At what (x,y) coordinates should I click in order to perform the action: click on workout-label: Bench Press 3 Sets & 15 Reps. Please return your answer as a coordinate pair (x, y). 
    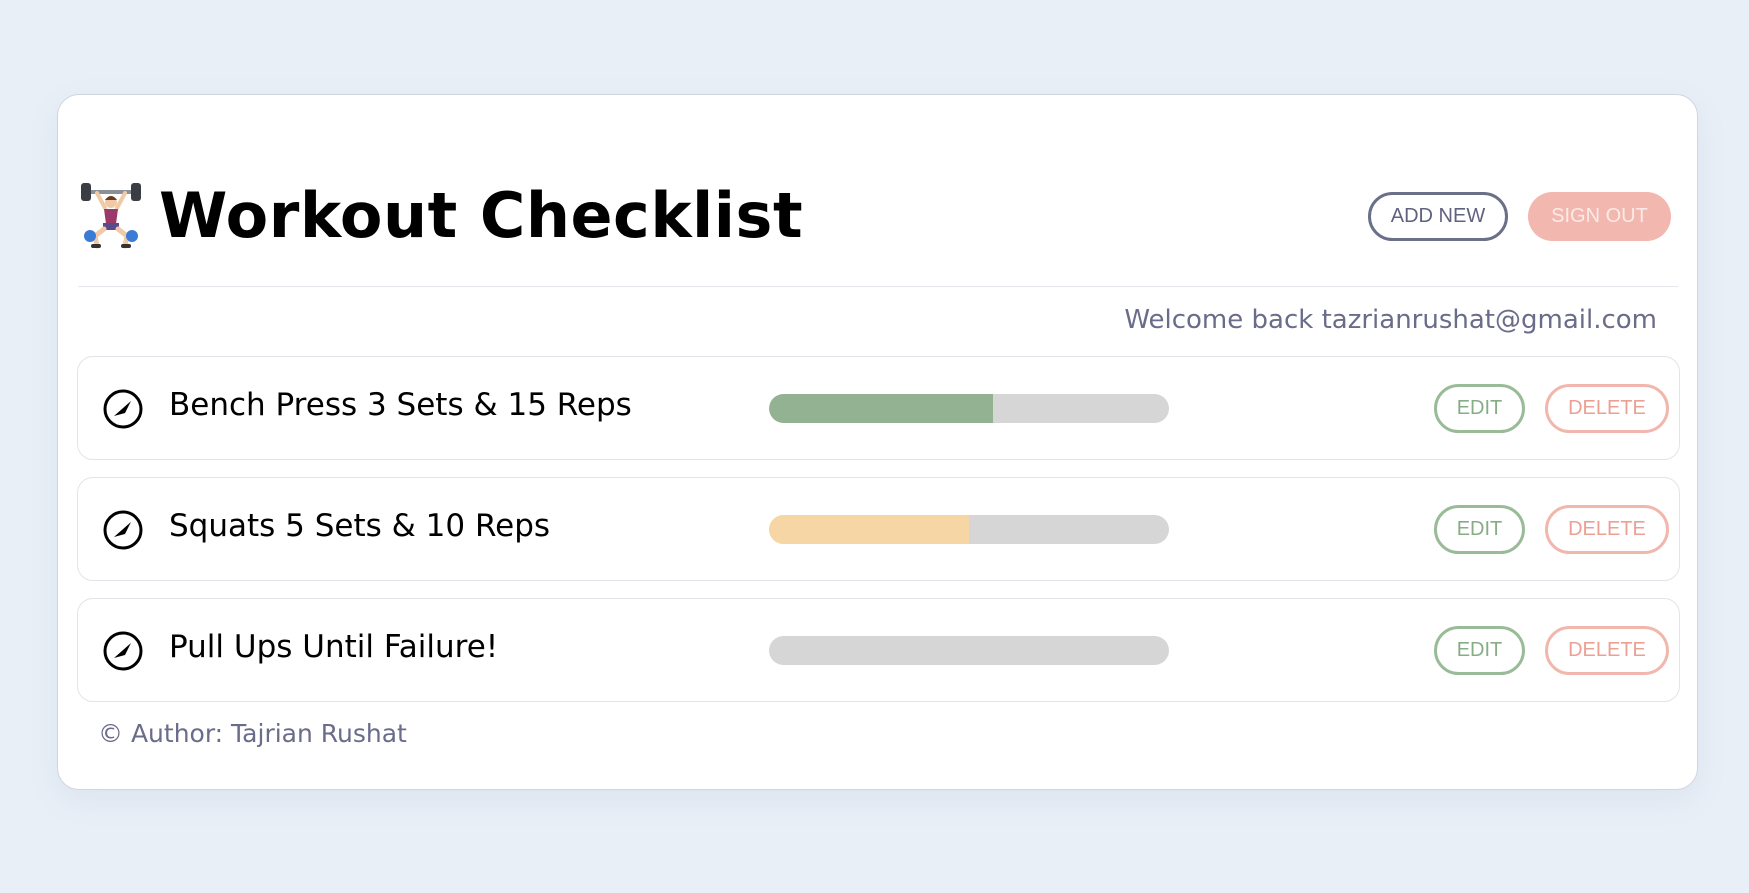
    Looking at the image, I should click on (400, 405).